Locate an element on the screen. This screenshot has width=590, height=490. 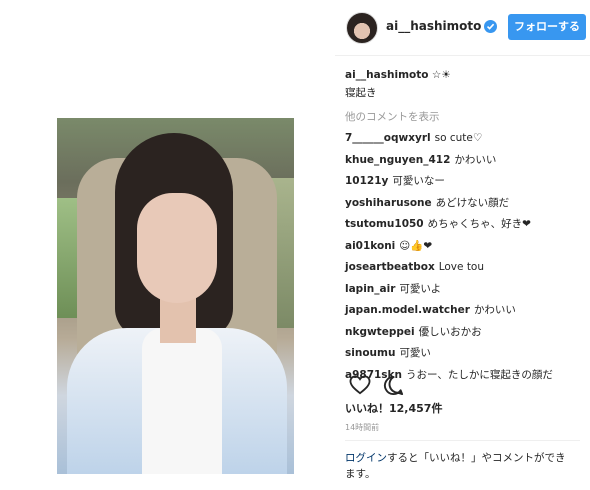
comment-username: joseartbeatbox is located at coordinates (390, 267).